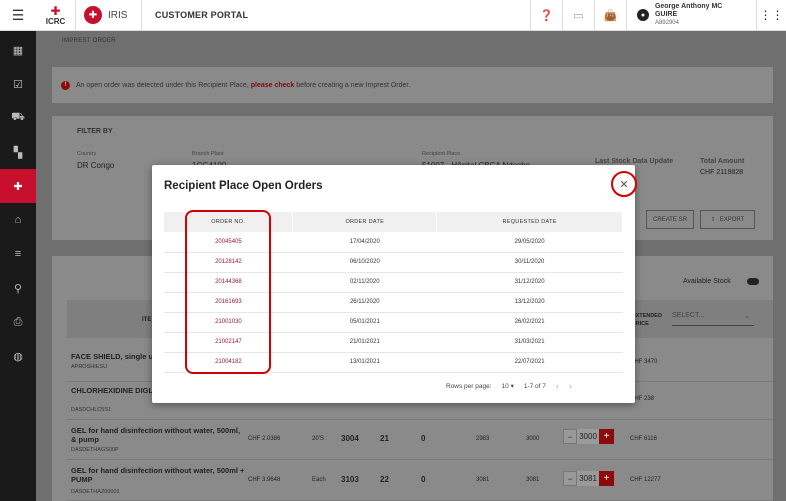 The image size is (786, 501). Describe the element at coordinates (529, 322) in the screenshot. I see `requested-date: 26/02/2021` at that location.